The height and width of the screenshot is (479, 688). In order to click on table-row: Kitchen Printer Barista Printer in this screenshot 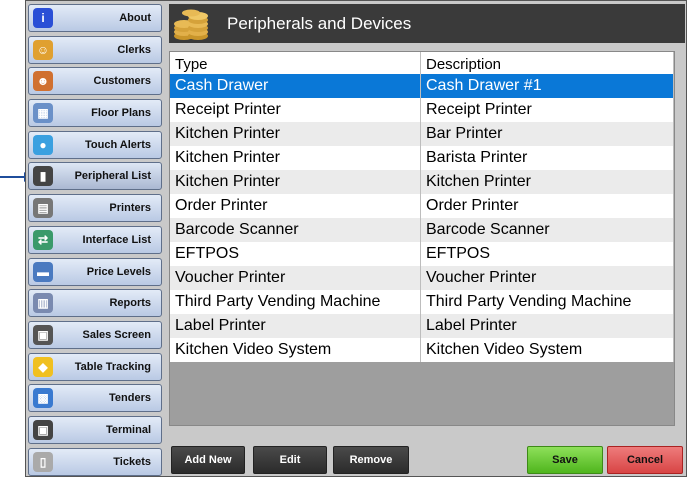, I will do `click(422, 158)`.